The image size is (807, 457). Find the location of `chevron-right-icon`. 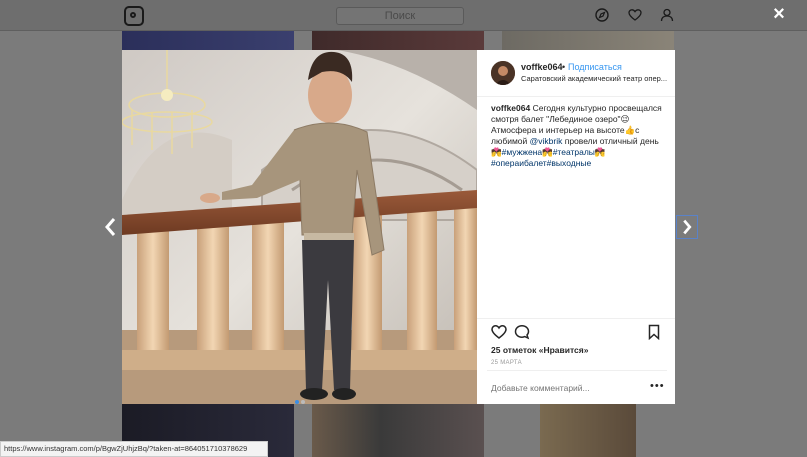

chevron-right-icon is located at coordinates (687, 227).